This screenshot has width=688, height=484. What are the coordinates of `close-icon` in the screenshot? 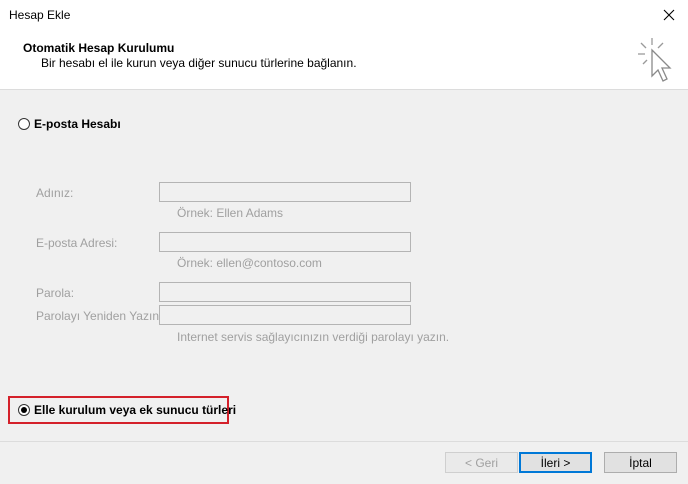 It's located at (669, 15).